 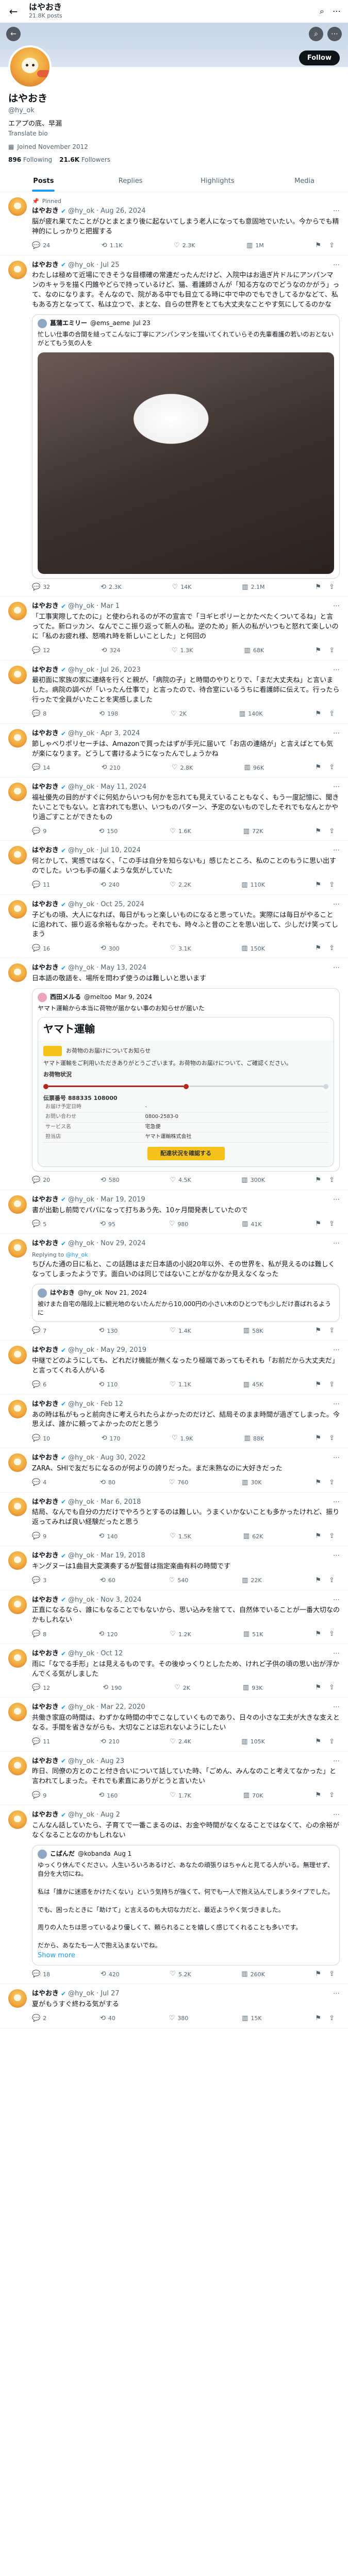 What do you see at coordinates (253, 1974) in the screenshot?
I see `views-button: ▥ 260K` at bounding box center [253, 1974].